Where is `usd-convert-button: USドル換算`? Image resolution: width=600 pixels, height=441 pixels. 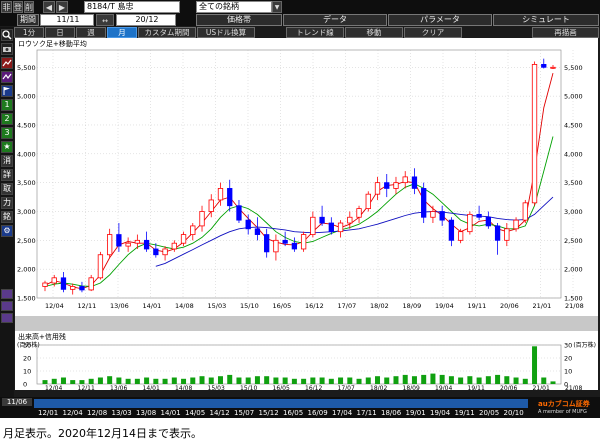
usd-convert-button: USドル換算 is located at coordinates (226, 32).